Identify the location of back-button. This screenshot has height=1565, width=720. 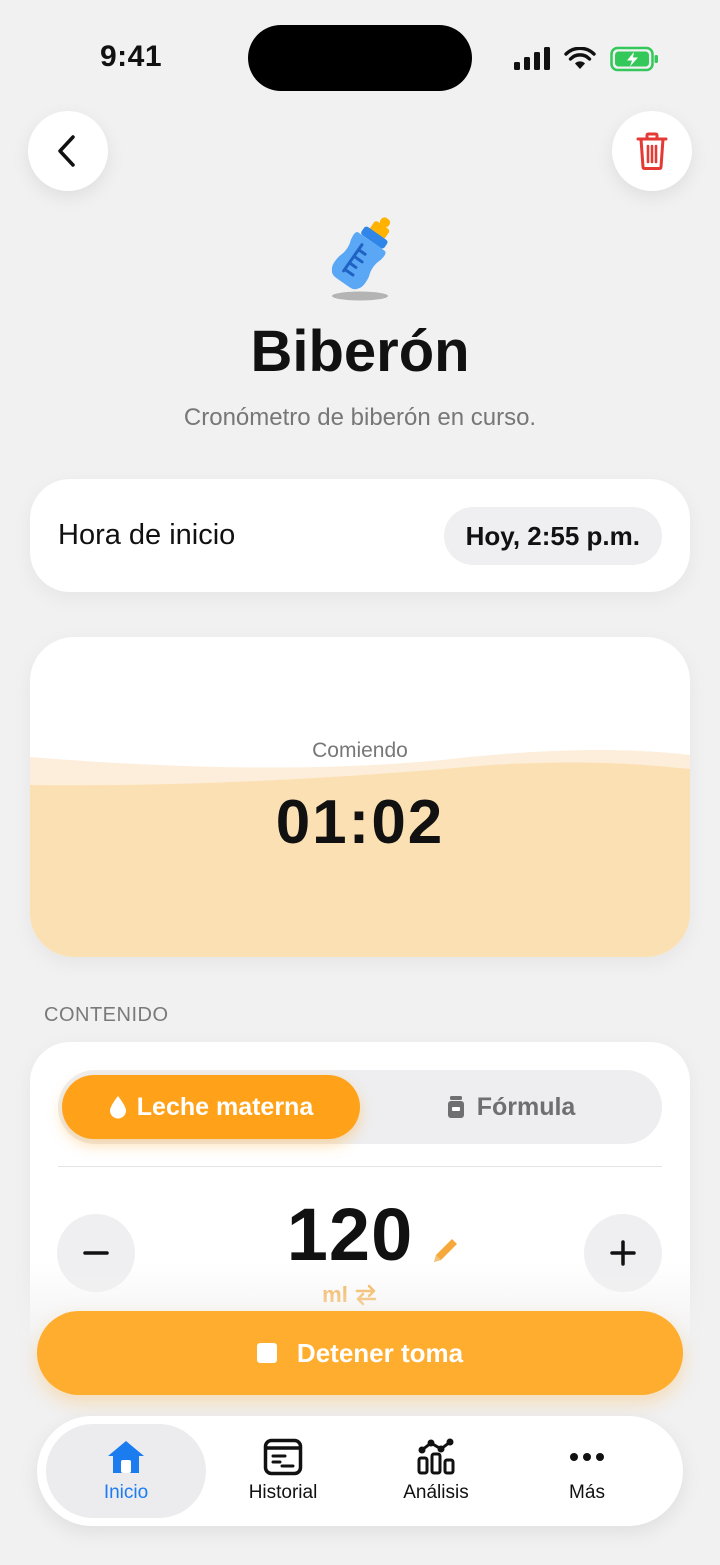
(68, 151).